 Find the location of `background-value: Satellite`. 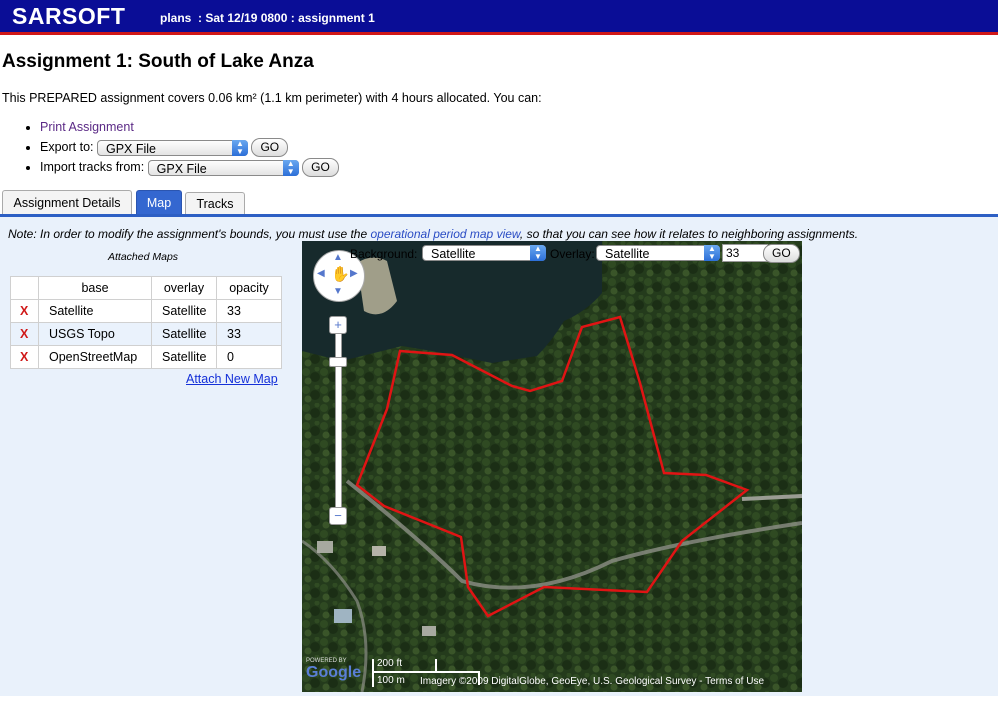

background-value: Satellite is located at coordinates (453, 254).